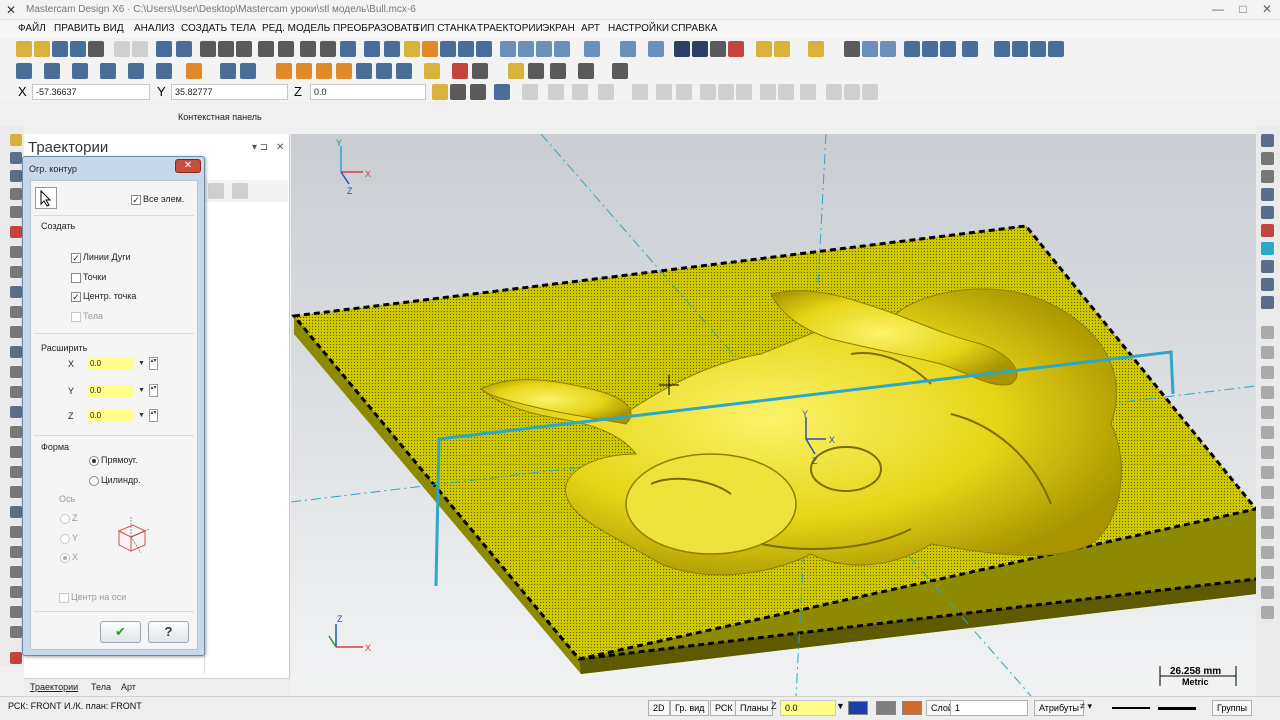 This screenshot has height=720, width=1280. Describe the element at coordinates (384, 71) in the screenshot. I see `project-icon` at that location.